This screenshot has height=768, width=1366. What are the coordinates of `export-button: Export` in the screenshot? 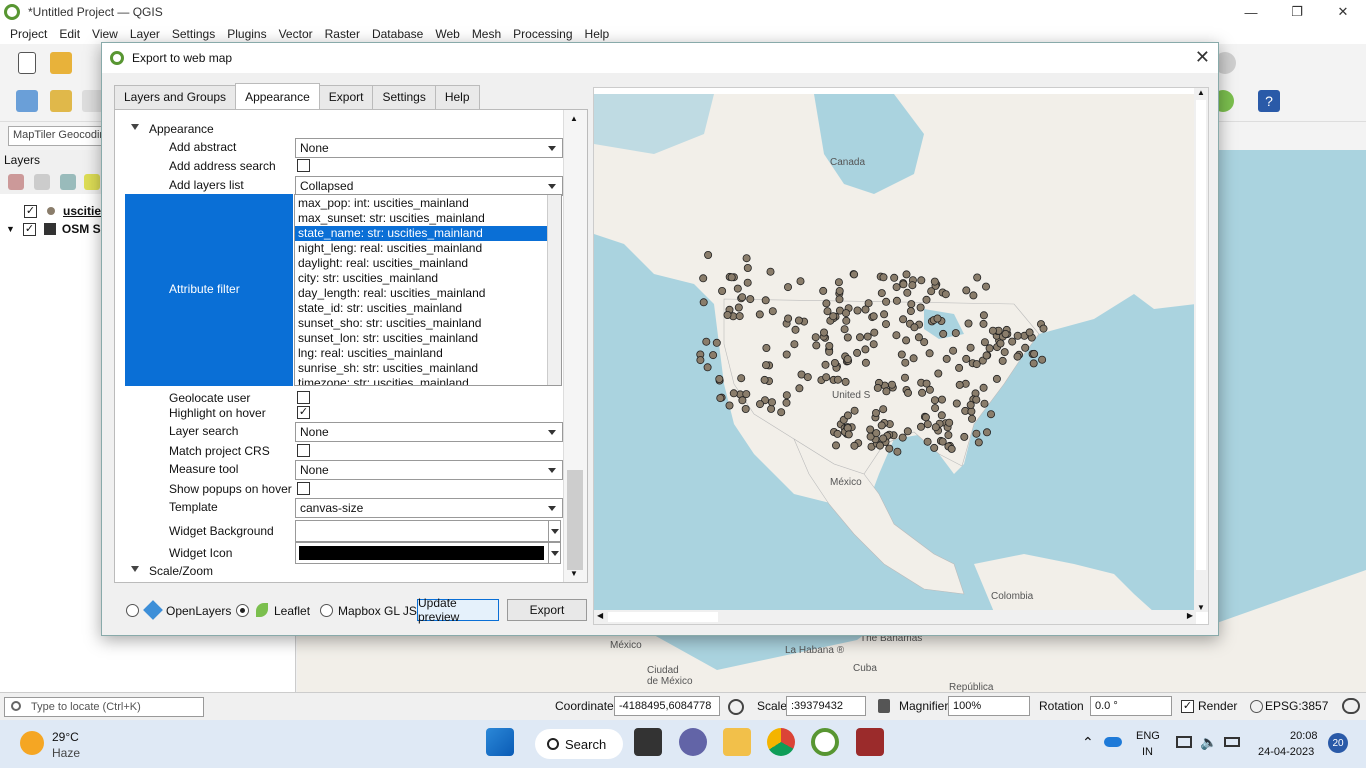 It's located at (547, 610).